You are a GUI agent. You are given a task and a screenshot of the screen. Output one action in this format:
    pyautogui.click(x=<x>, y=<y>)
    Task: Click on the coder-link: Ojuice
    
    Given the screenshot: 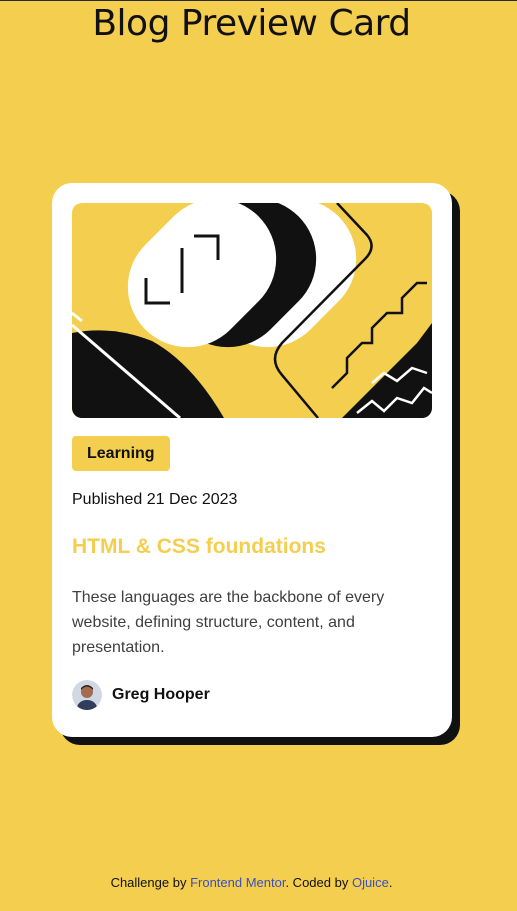 What is the action you would take?
    pyautogui.click(x=370, y=882)
    